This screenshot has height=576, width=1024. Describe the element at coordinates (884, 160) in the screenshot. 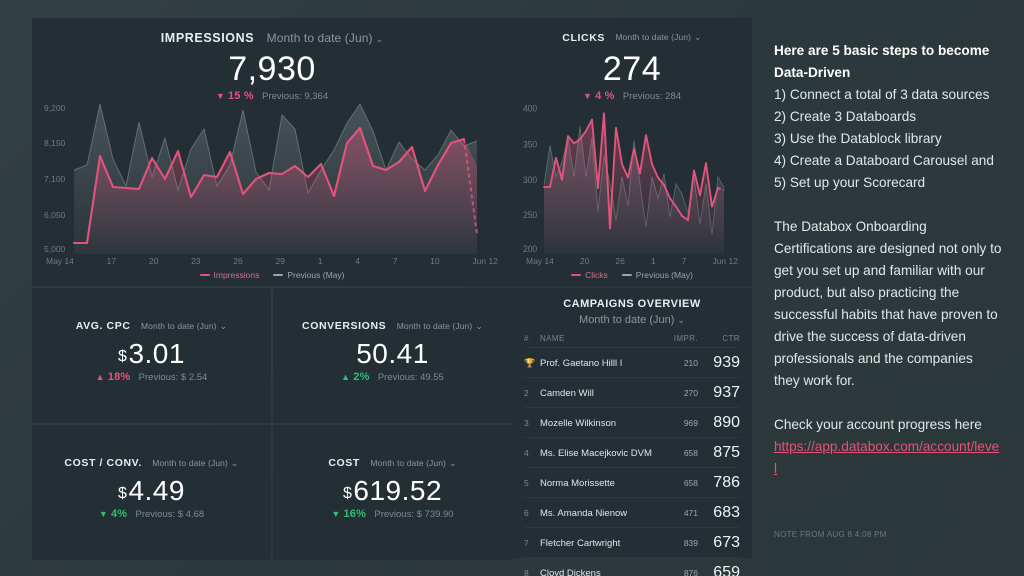

I see `note-step-4: 4) Create a Databoard Carousel and` at that location.